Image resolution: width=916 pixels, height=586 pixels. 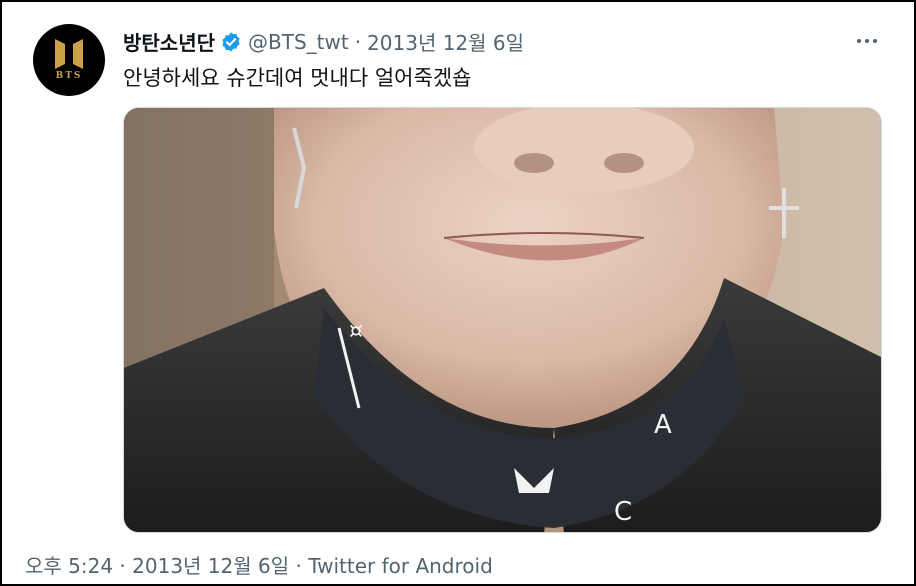 What do you see at coordinates (445, 41) in the screenshot?
I see `tweet-date: 2013년 12월 6일` at bounding box center [445, 41].